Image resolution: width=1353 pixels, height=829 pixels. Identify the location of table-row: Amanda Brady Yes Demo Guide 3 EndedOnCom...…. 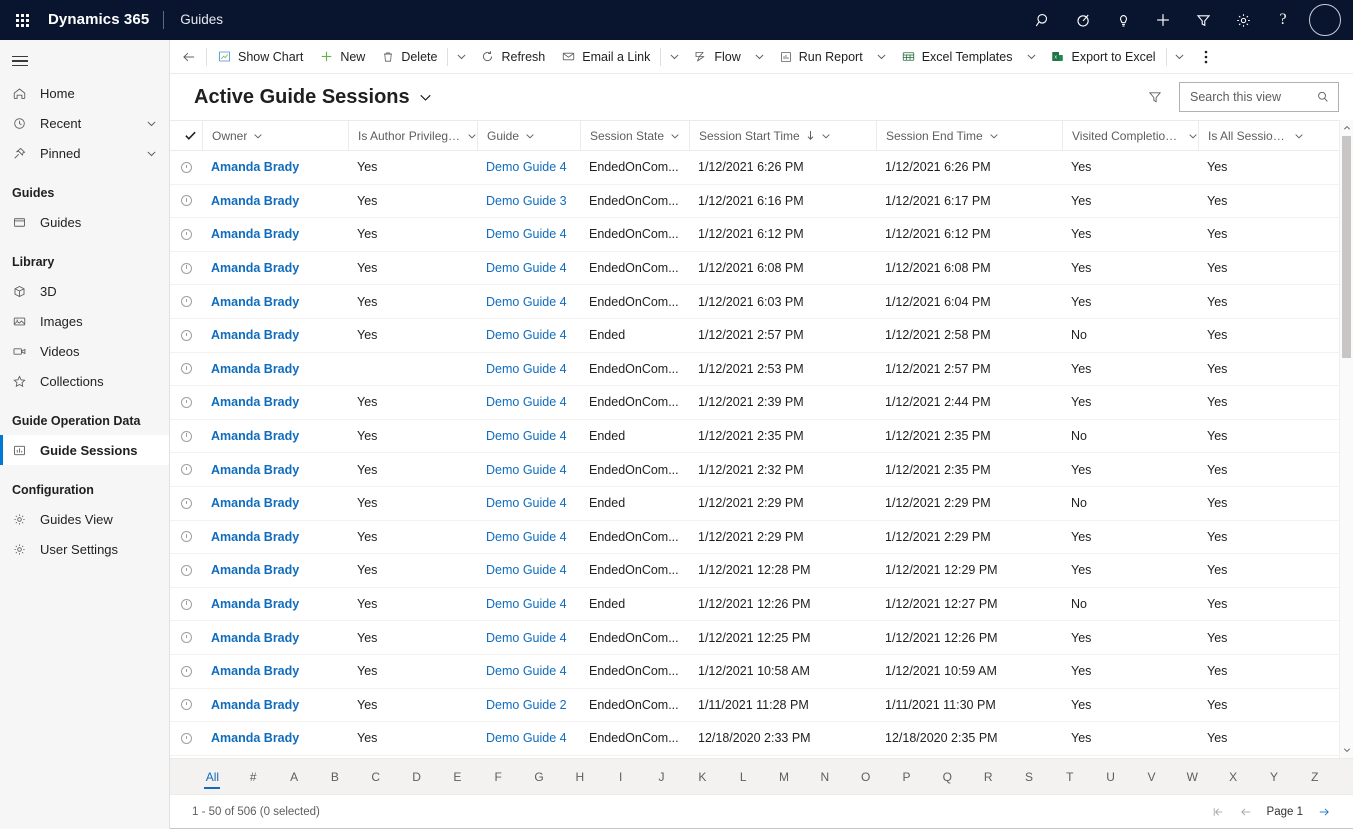
(754, 202).